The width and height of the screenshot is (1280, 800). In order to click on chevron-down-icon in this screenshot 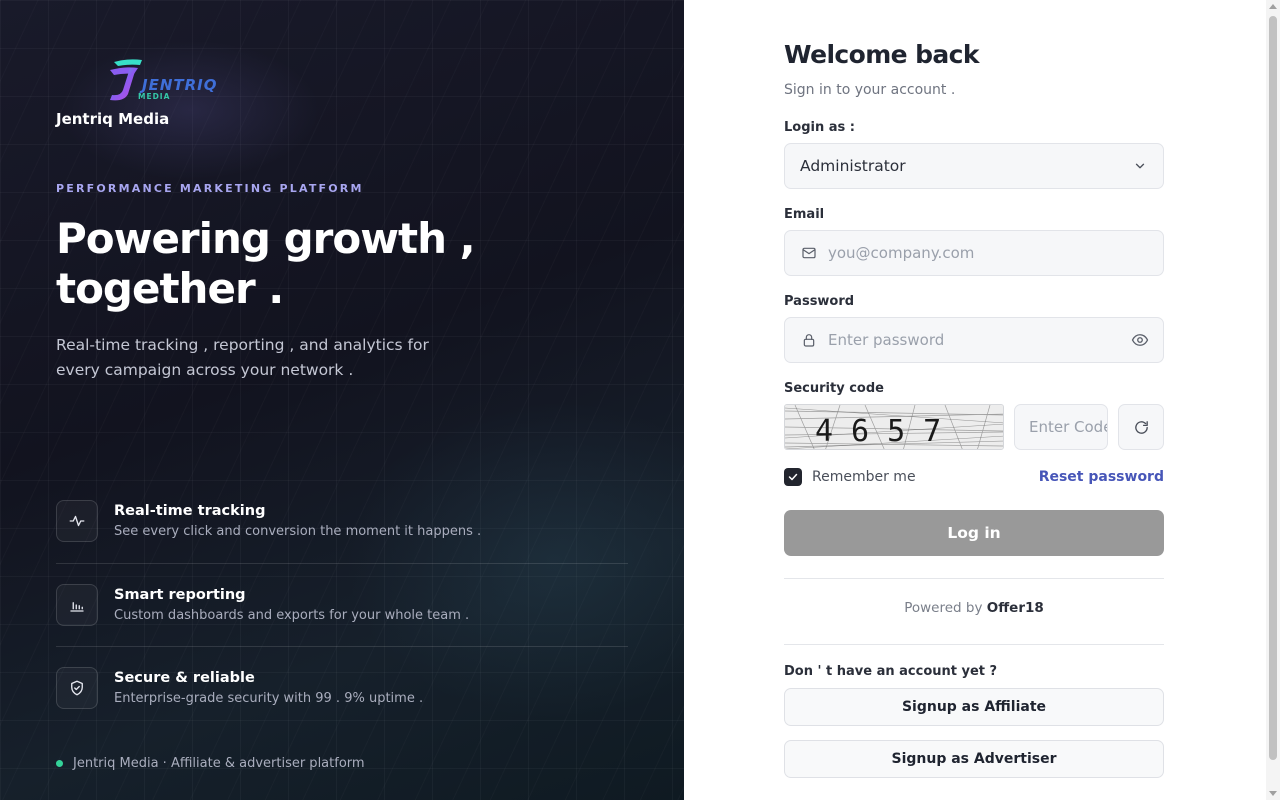, I will do `click(1140, 166)`.